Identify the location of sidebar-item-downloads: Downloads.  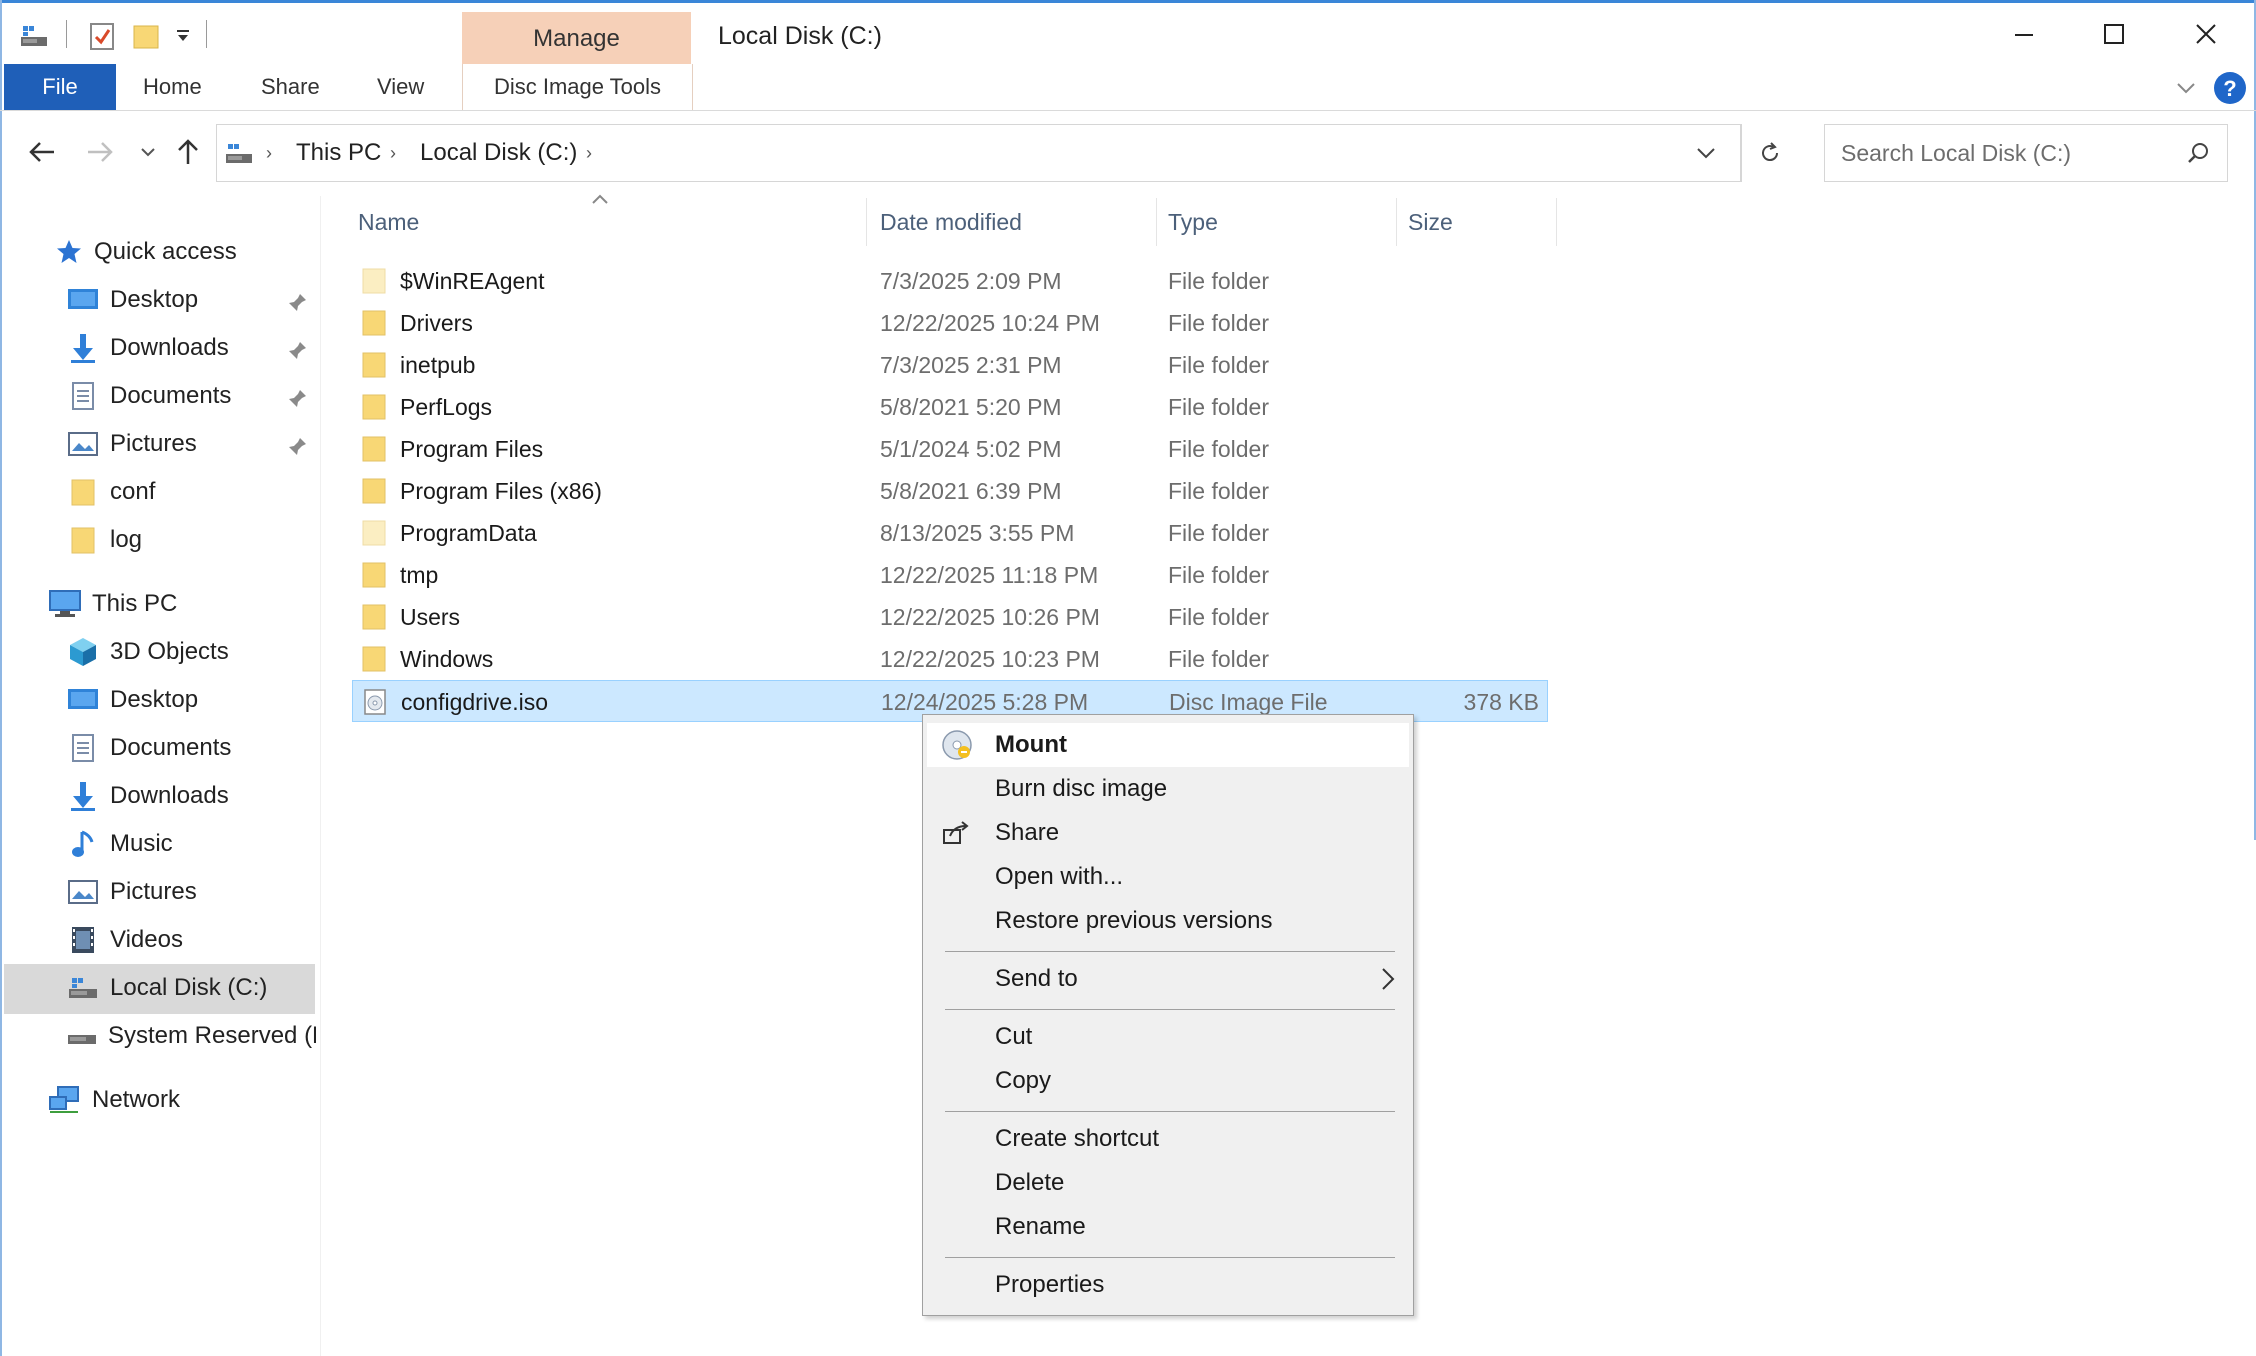
(147, 796).